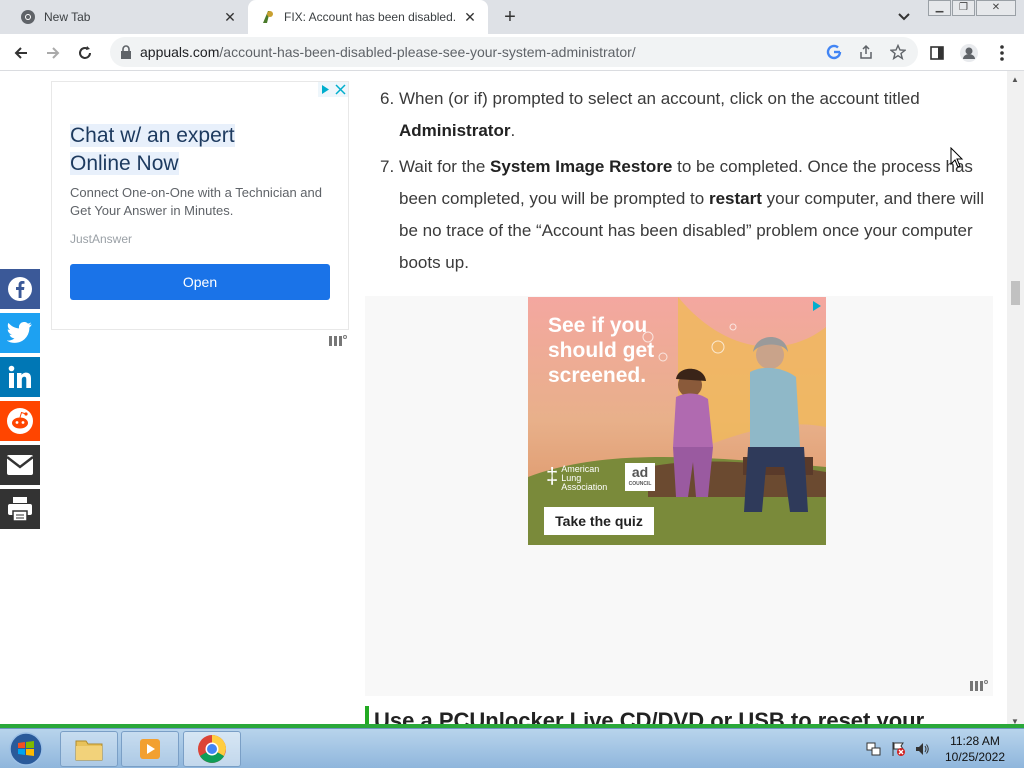 This screenshot has width=1024, height=768. I want to click on new-tab-button: +, so click(510, 17).